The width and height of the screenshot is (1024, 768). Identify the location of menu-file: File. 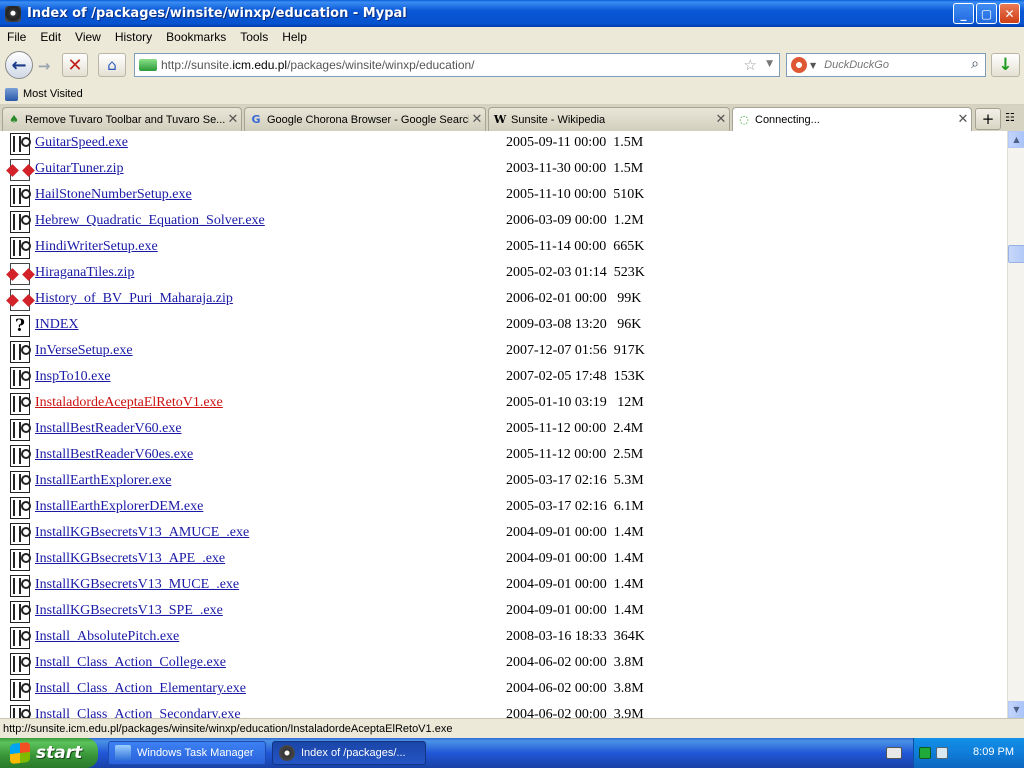
(16, 37).